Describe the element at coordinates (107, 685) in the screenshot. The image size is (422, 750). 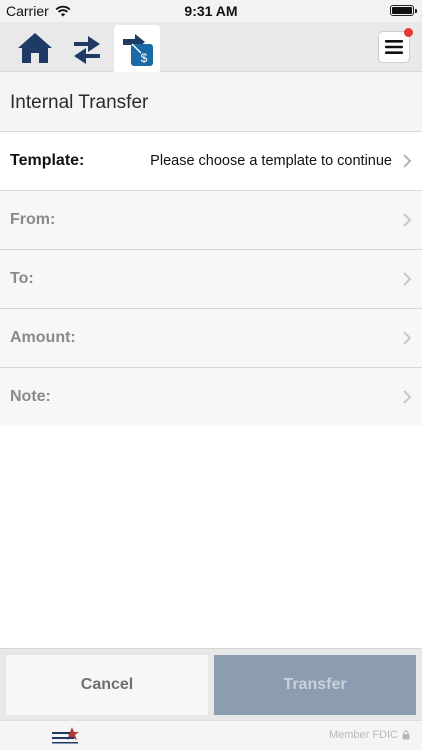
I see `cancel-button: Cancel` at that location.